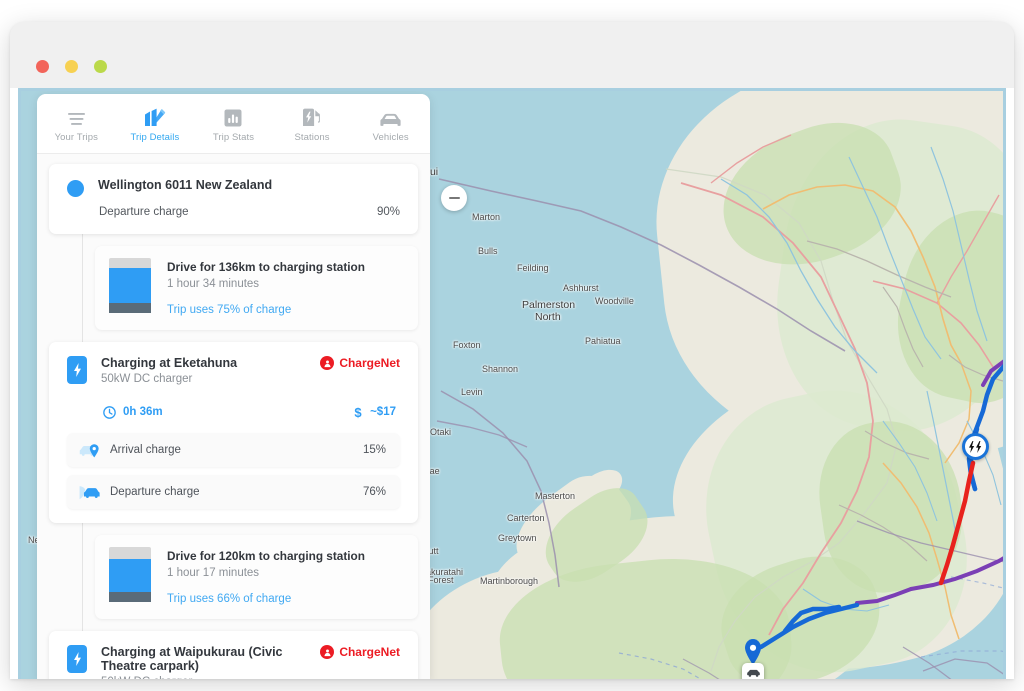  Describe the element at coordinates (89, 451) in the screenshot. I see `car-pin-icon` at that location.